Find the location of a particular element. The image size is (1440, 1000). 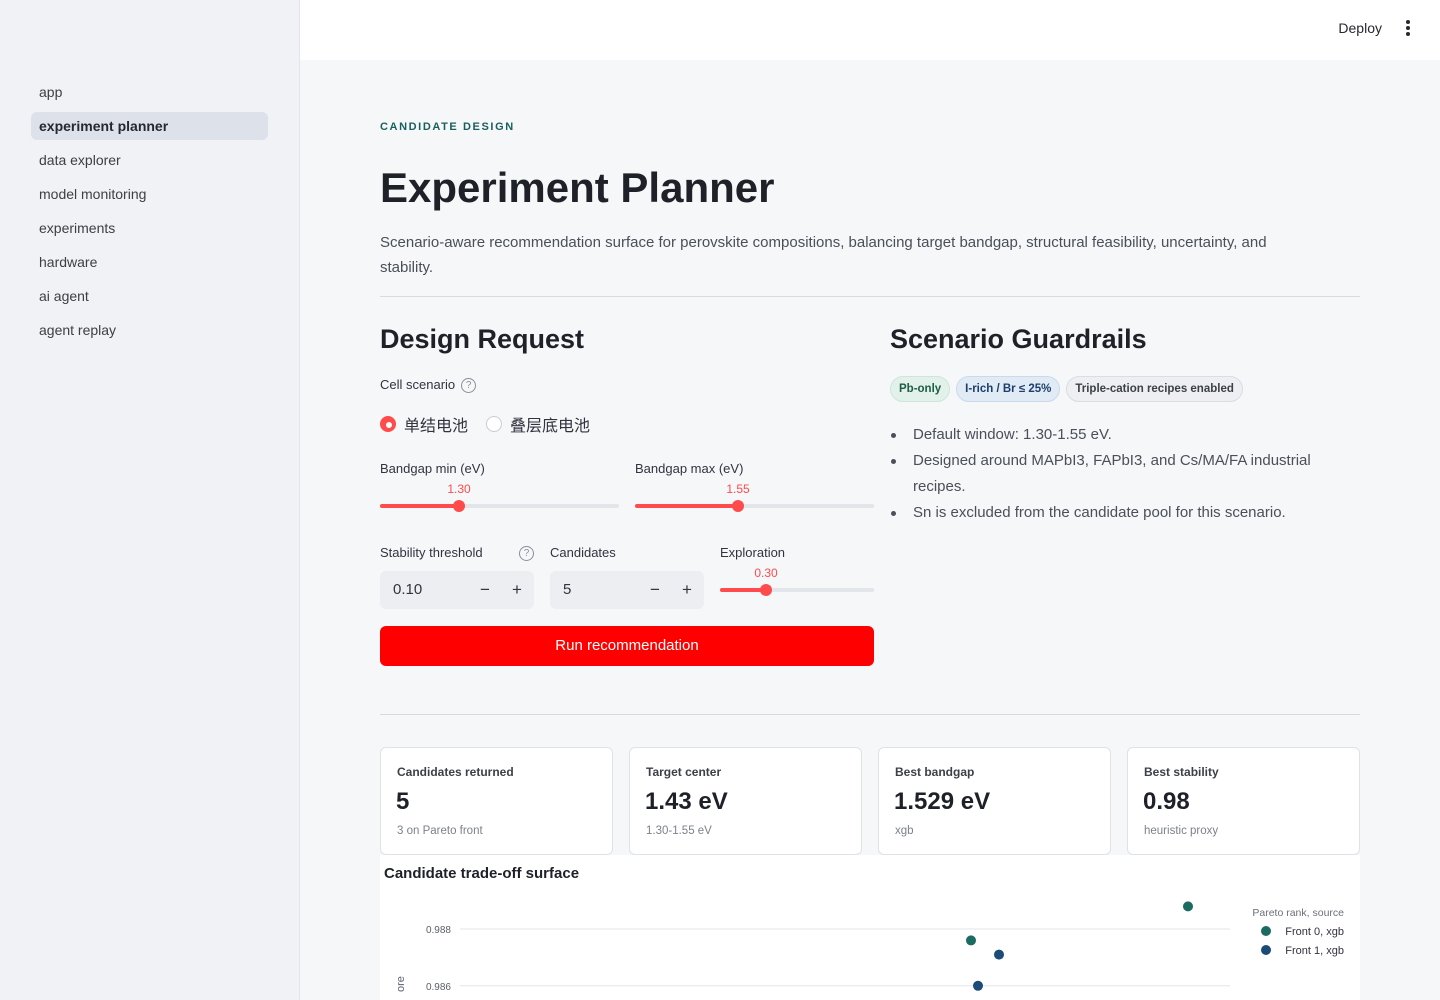

cell-scenario-radio-group: 单结电池 叠层底电池 is located at coordinates (494, 424).